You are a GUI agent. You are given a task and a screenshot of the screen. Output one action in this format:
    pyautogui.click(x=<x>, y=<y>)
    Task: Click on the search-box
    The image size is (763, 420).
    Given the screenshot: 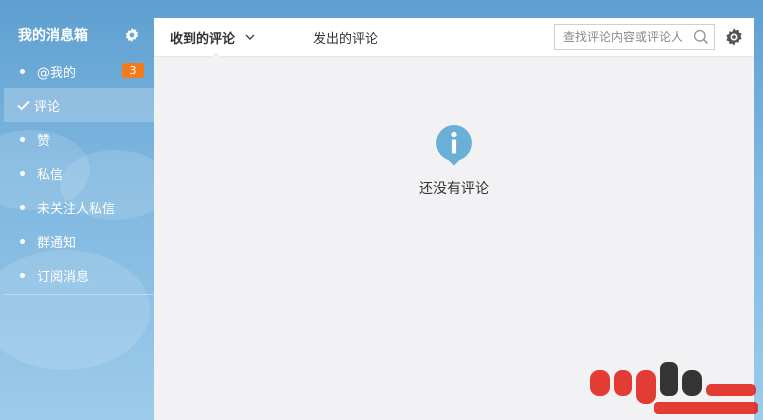 What is the action you would take?
    pyautogui.click(x=634, y=37)
    